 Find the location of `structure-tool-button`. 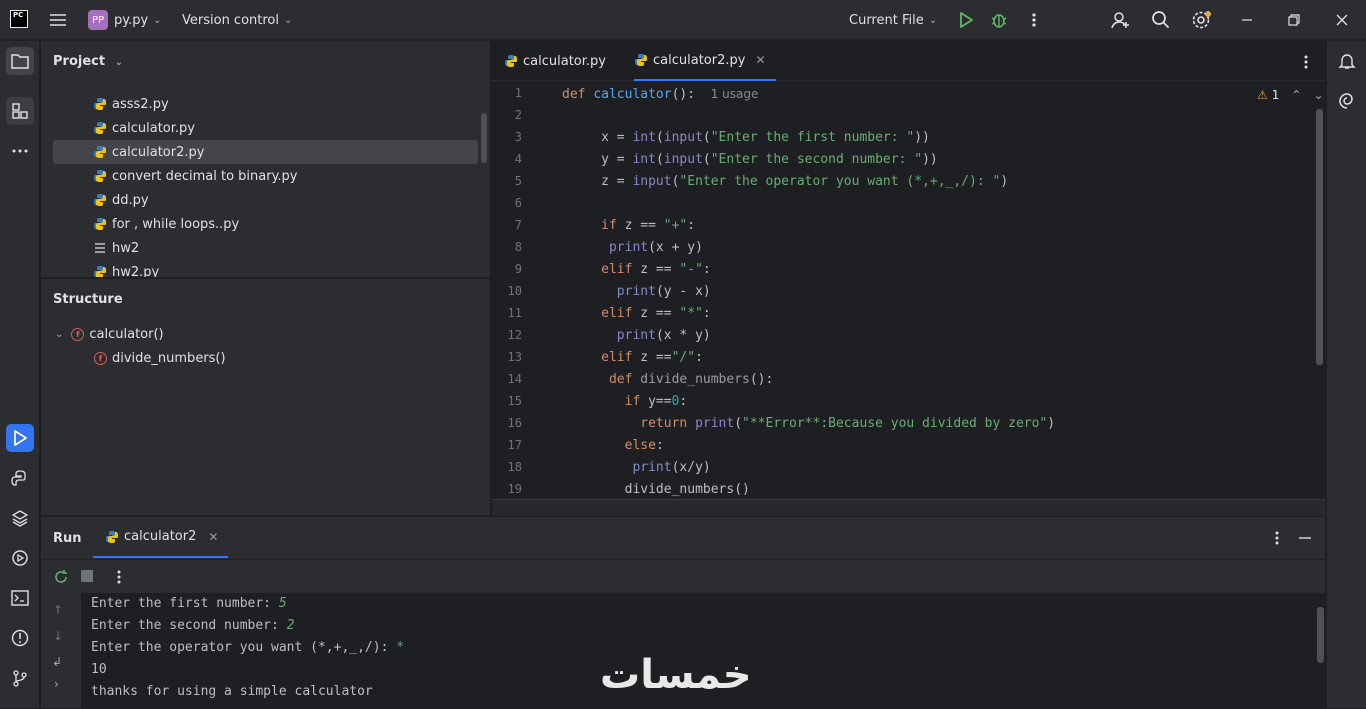

structure-tool-button is located at coordinates (20, 111).